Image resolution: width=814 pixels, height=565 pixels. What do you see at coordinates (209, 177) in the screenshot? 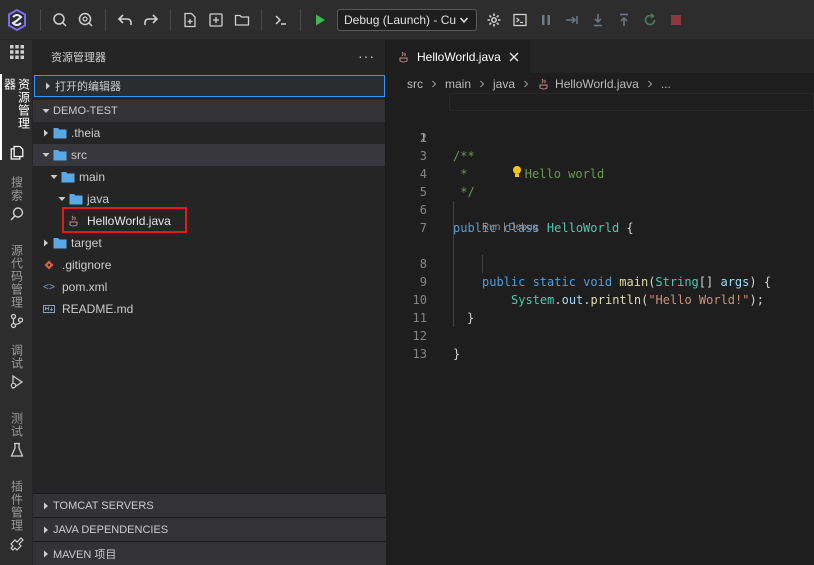
I see `tree-folder-main: main` at bounding box center [209, 177].